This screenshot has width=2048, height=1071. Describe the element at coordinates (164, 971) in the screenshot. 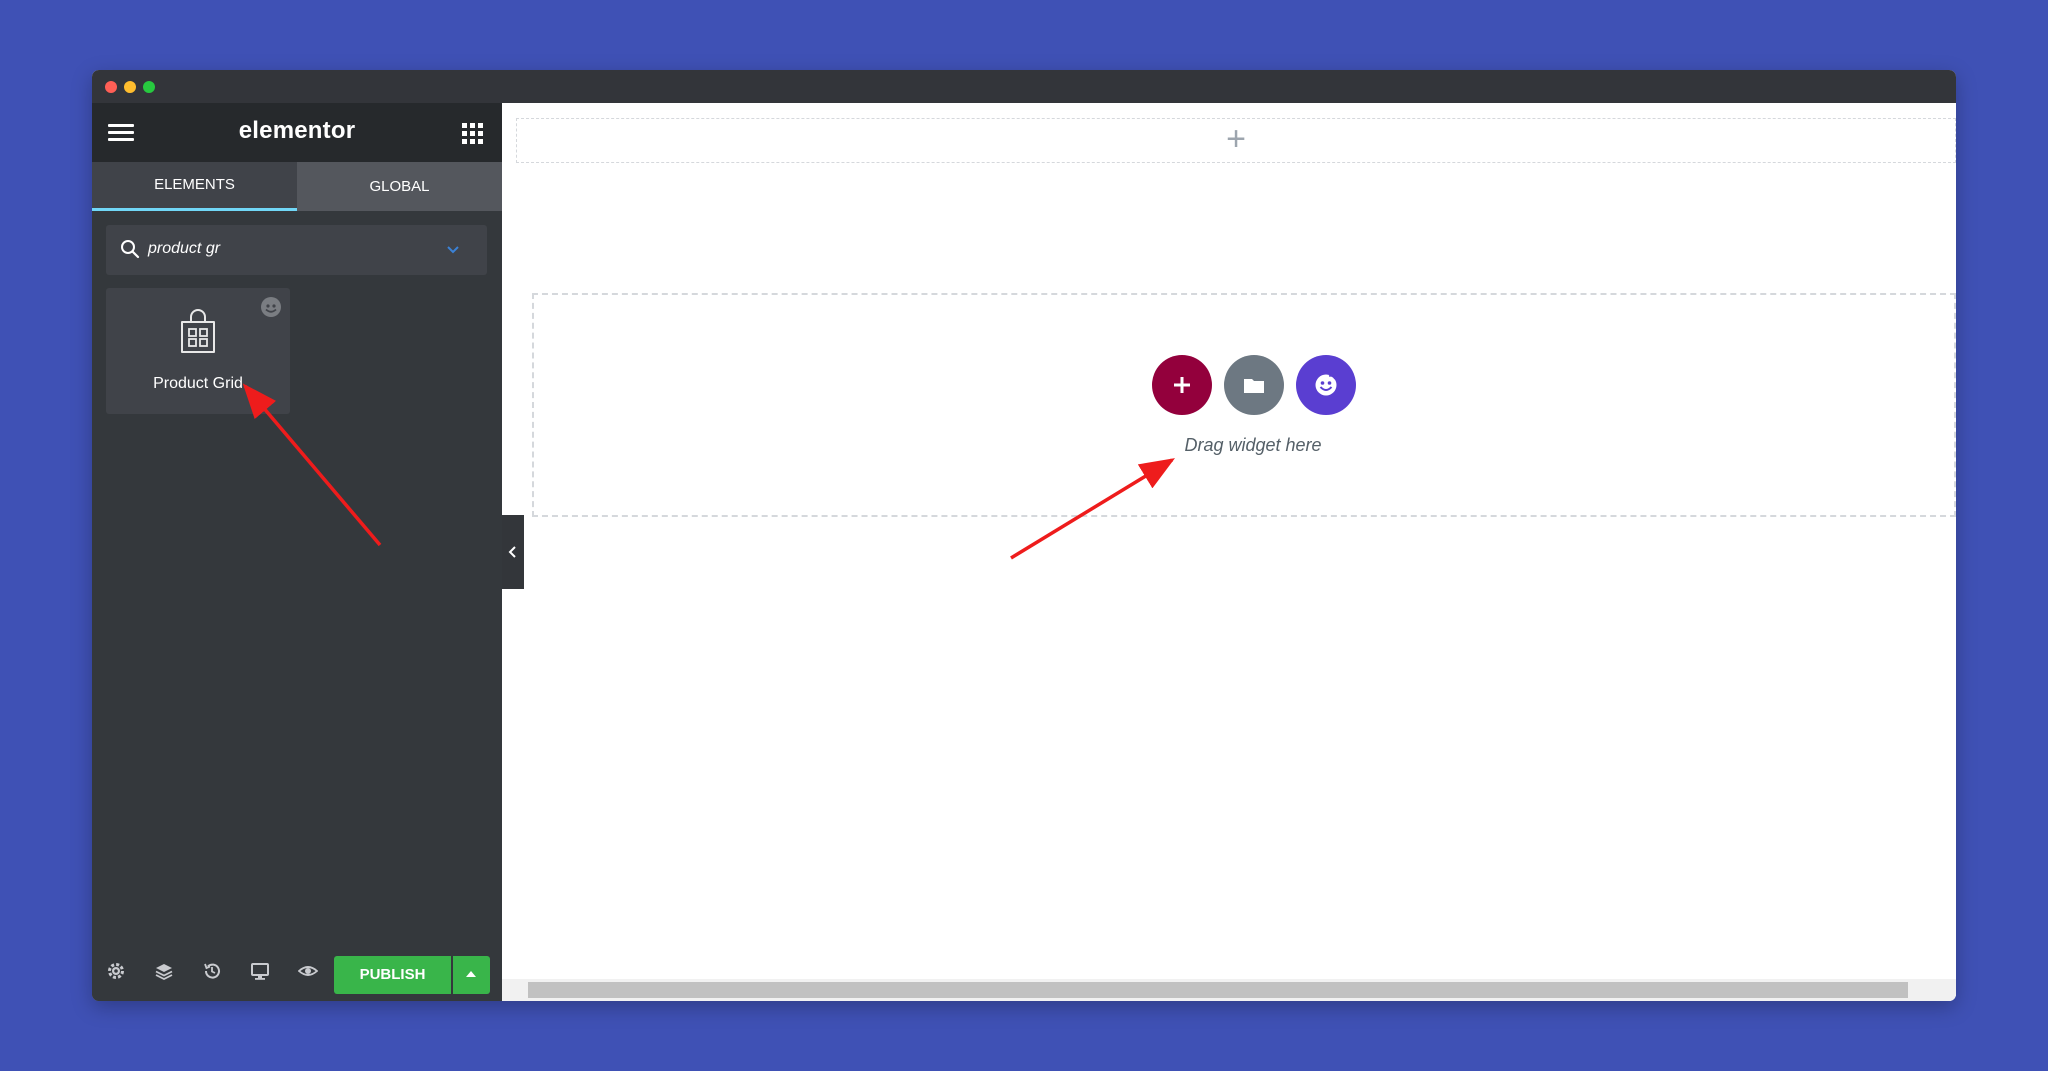

I see `layers-icon` at that location.